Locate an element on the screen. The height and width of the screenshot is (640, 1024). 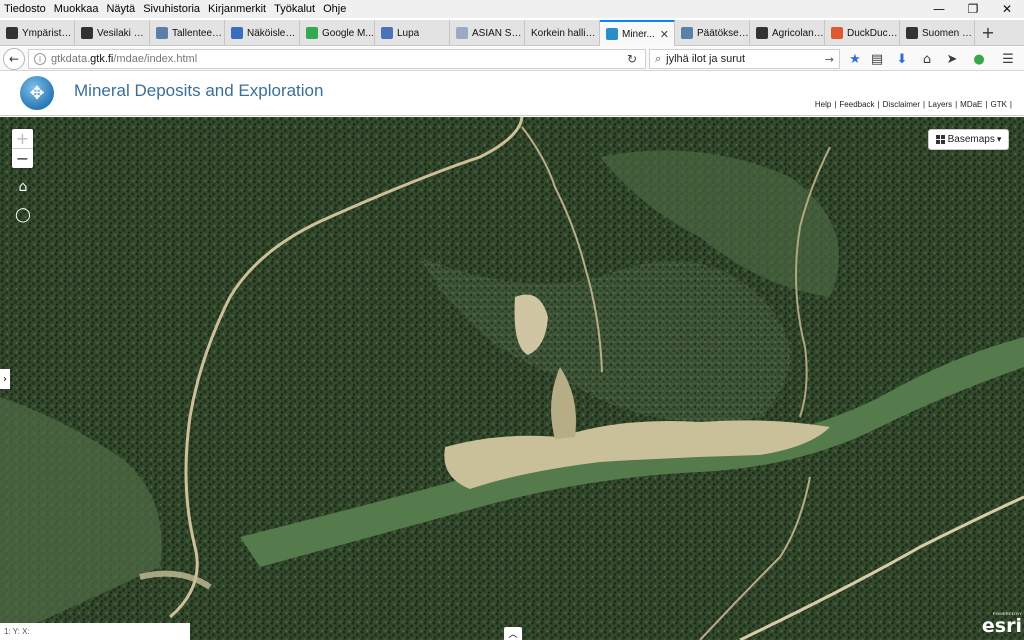
zoom-control: + − is located at coordinates (22, 148).